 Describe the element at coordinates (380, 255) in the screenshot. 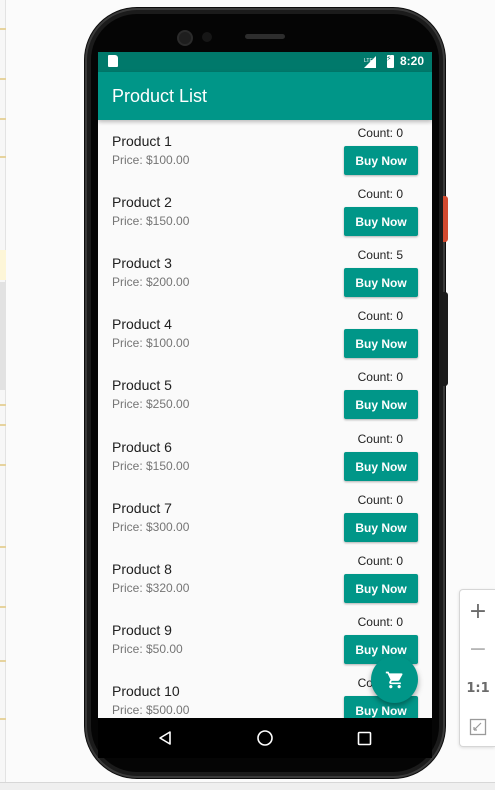

I see `product-count: Count: 5` at that location.